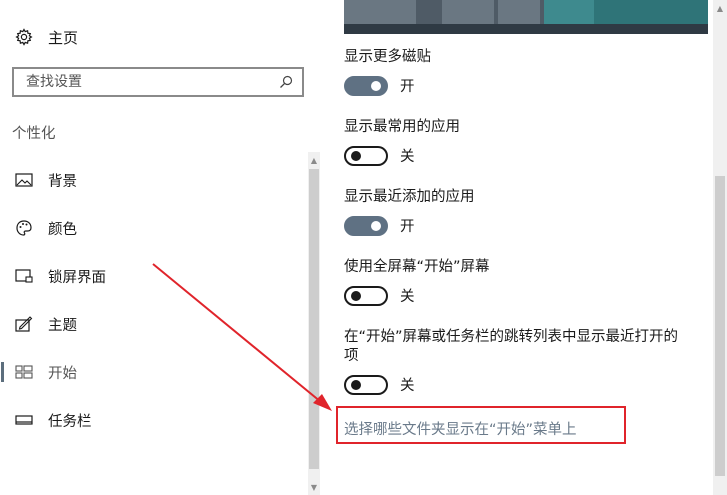  I want to click on sidebar-item-label: 锁屏界面, so click(77, 277).